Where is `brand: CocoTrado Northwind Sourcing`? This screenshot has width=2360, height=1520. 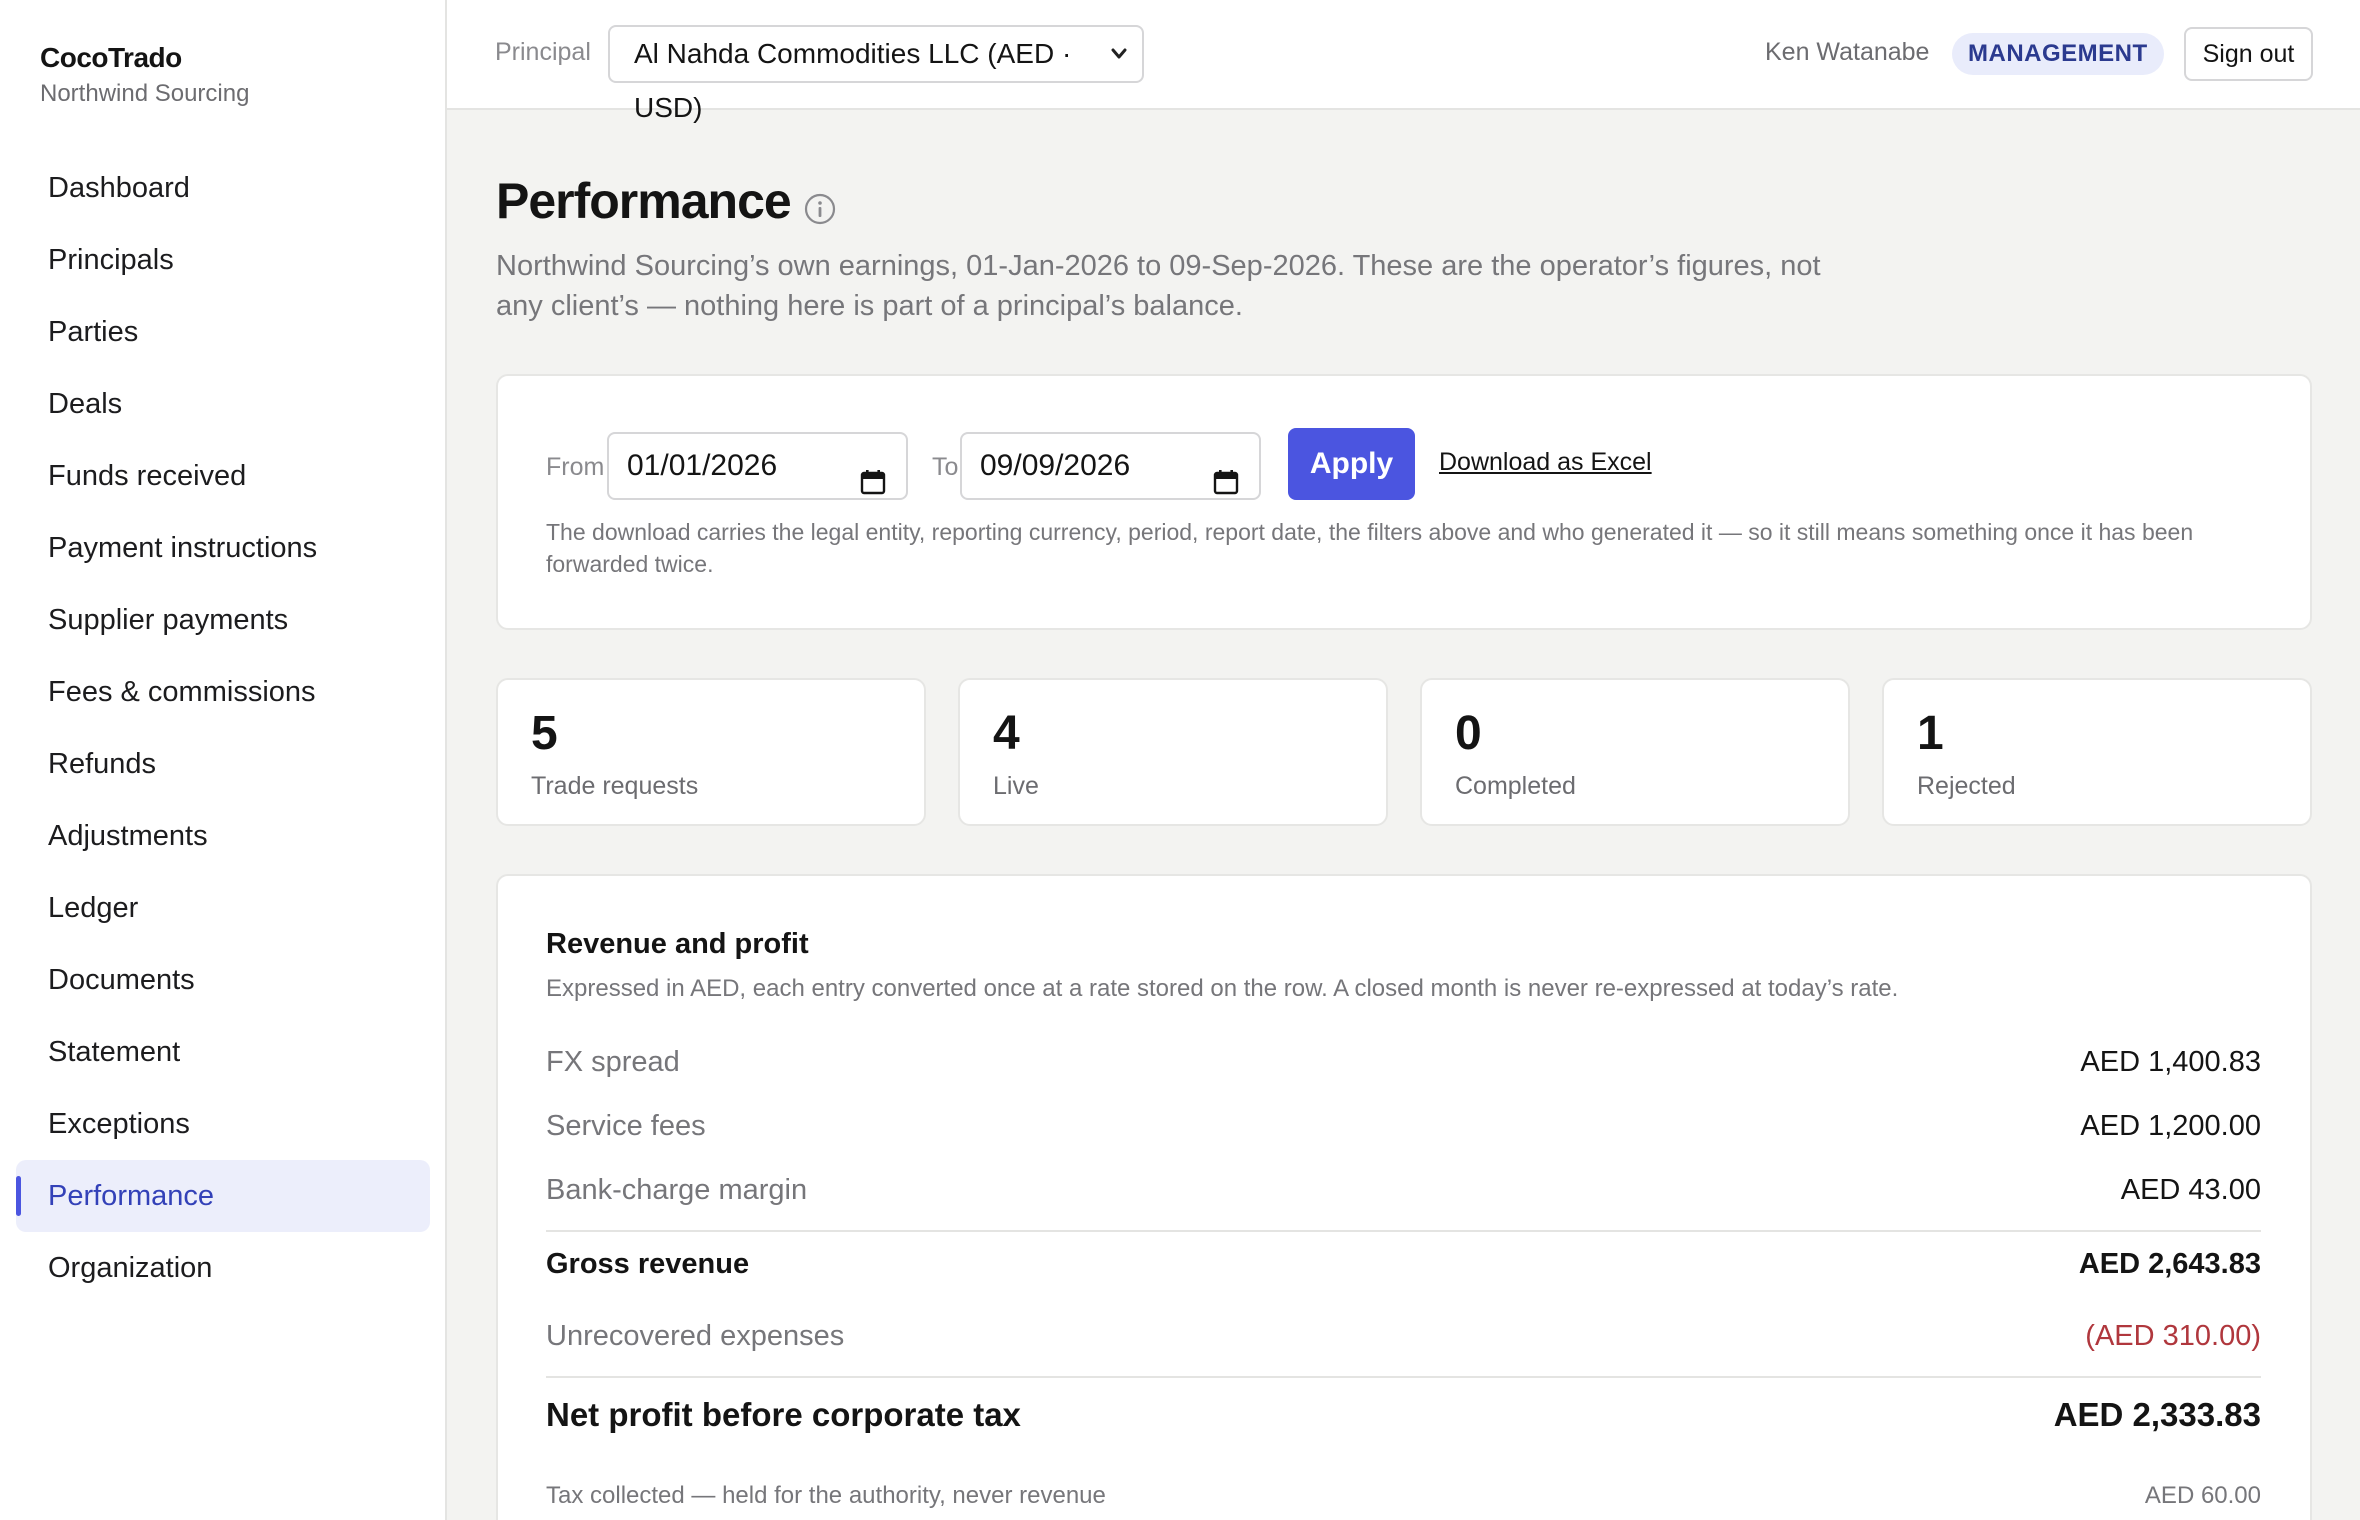 brand: CocoTrado Northwind Sourcing is located at coordinates (144, 75).